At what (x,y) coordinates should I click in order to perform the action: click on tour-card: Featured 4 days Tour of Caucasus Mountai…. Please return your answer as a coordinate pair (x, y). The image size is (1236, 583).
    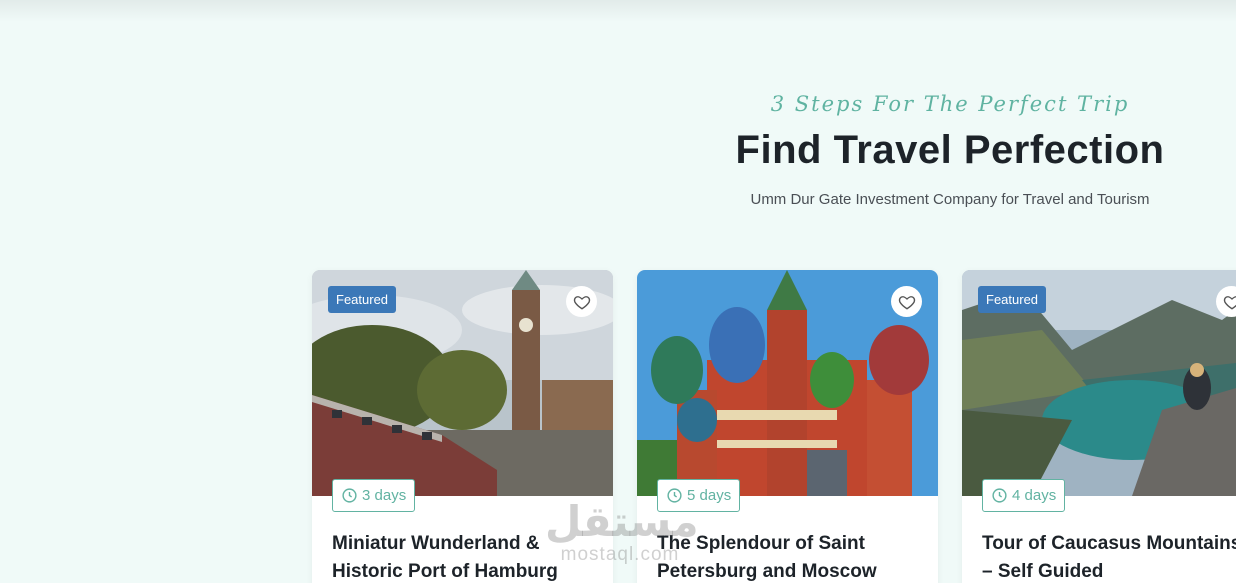
    Looking at the image, I should click on (1099, 426).